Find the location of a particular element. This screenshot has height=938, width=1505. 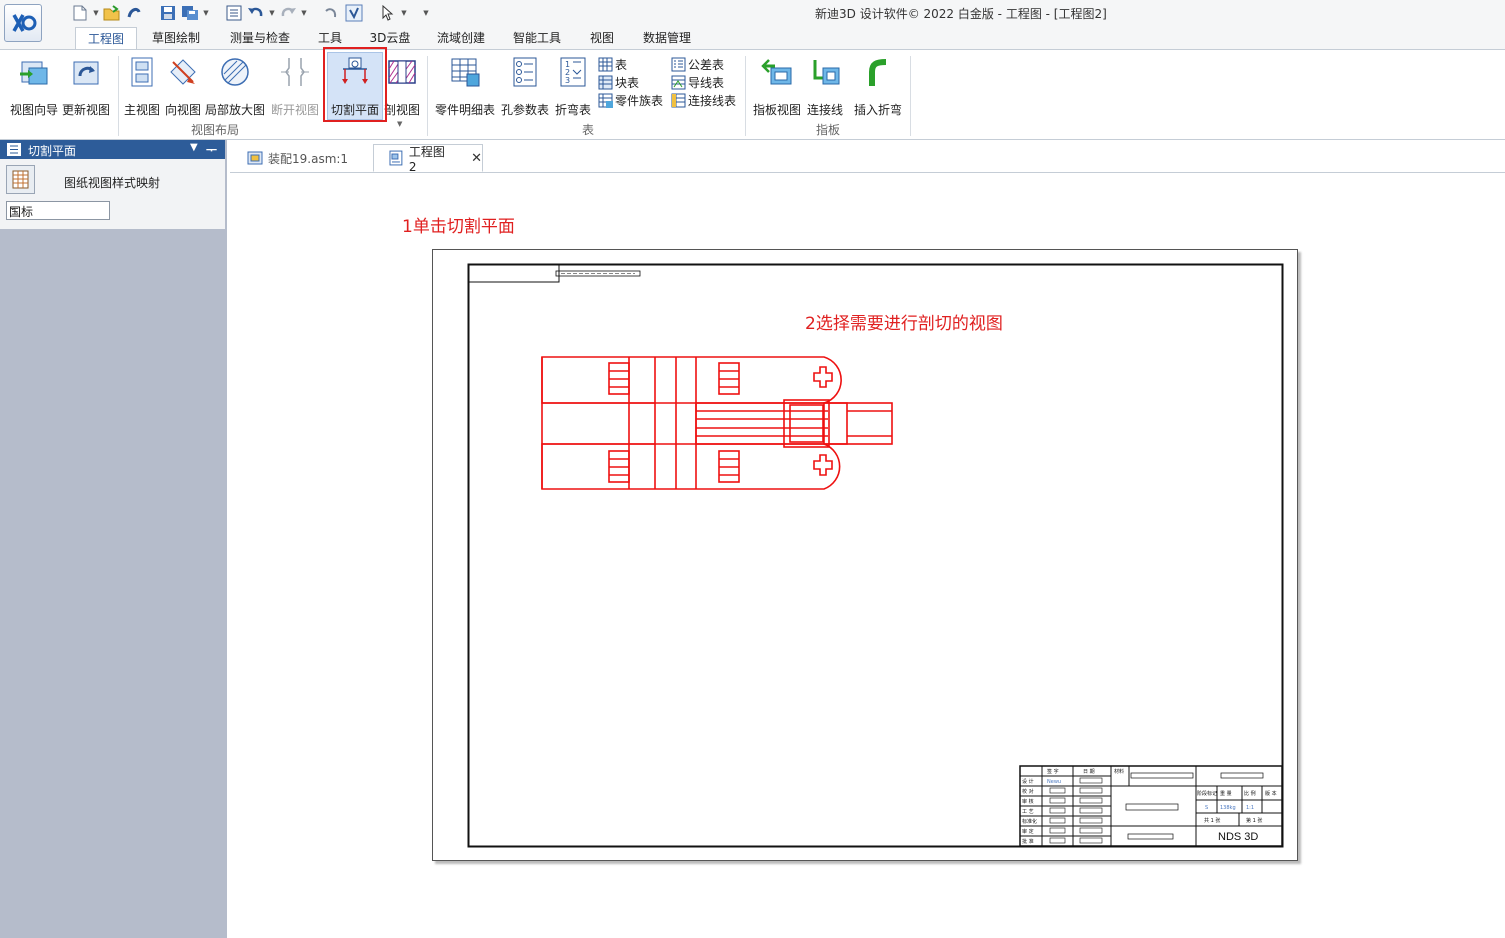

table-button: 表 is located at coordinates (612, 64).